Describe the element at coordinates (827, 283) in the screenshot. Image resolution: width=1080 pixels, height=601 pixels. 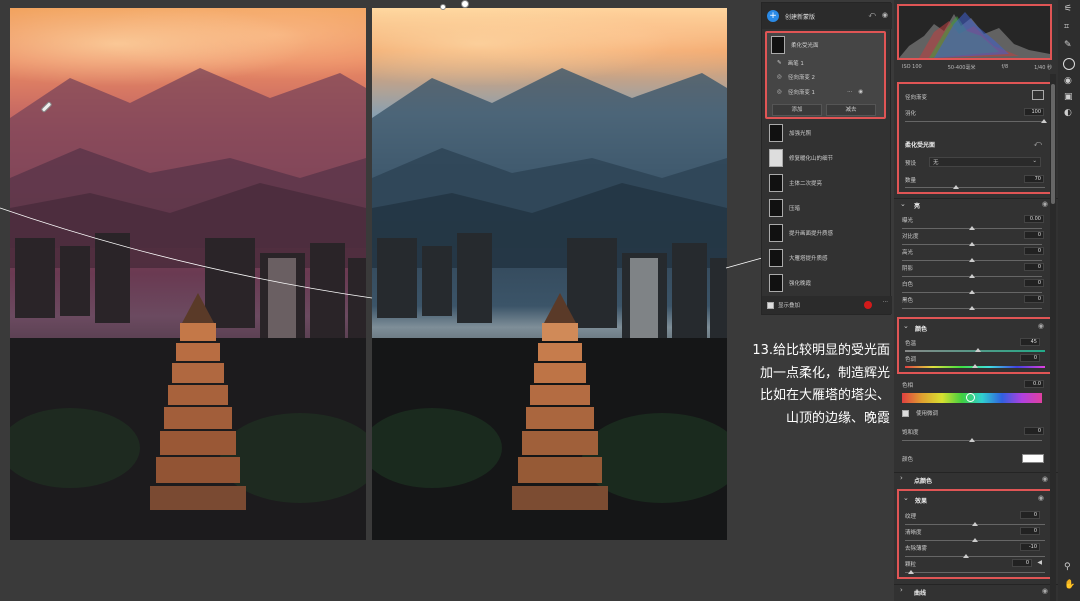
I see `layer-item: 强化晚霞` at that location.